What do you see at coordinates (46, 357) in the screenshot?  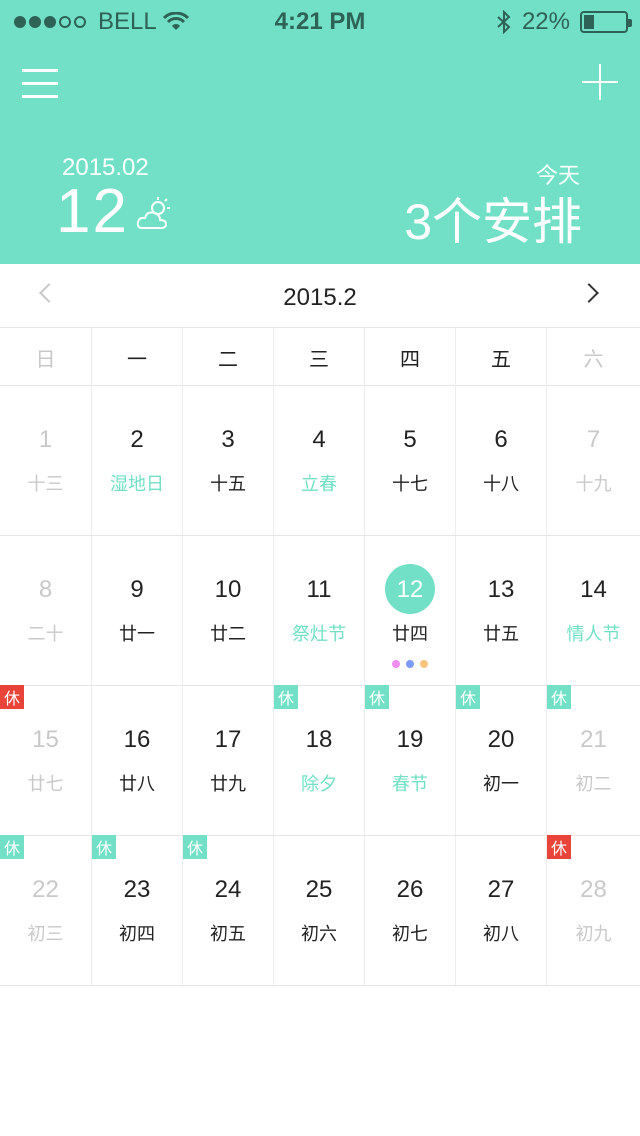 I see `weekday-label: 日` at bounding box center [46, 357].